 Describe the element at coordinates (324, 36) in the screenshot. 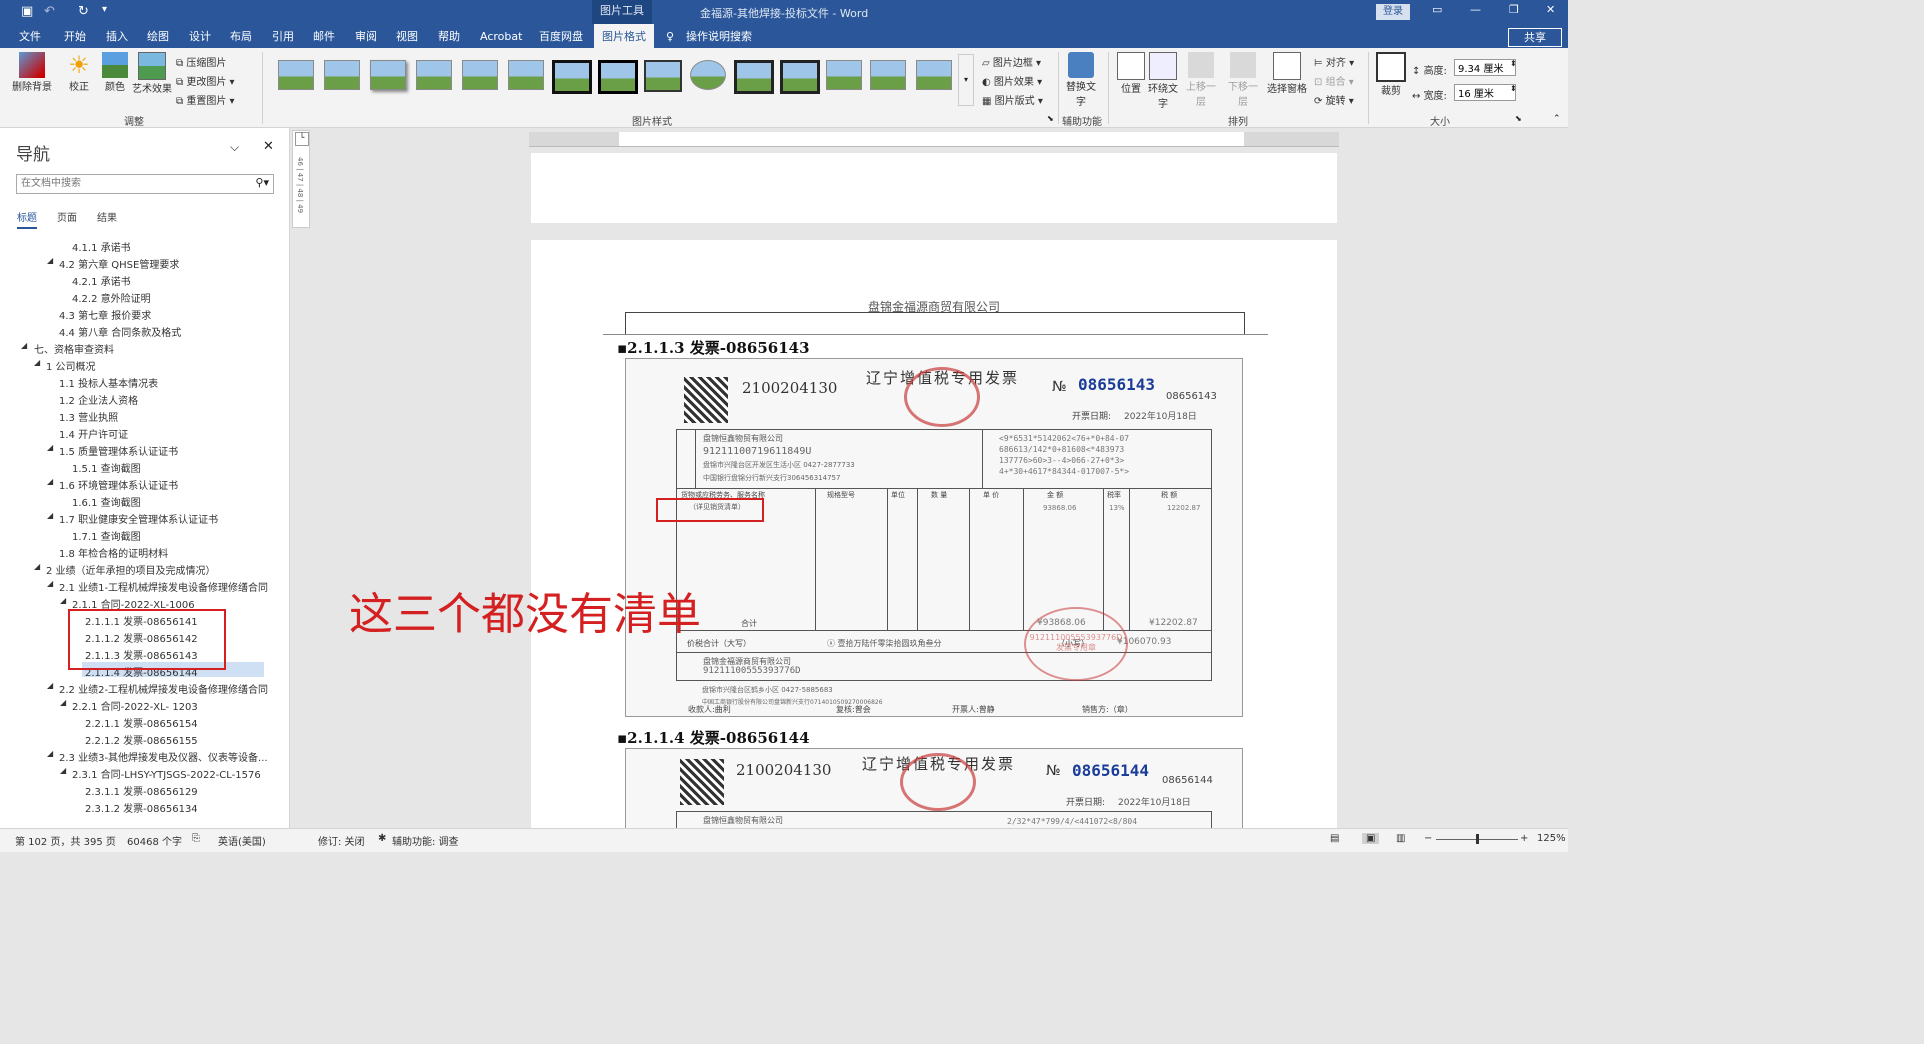

I see `tab-mailings: 邮件` at that location.